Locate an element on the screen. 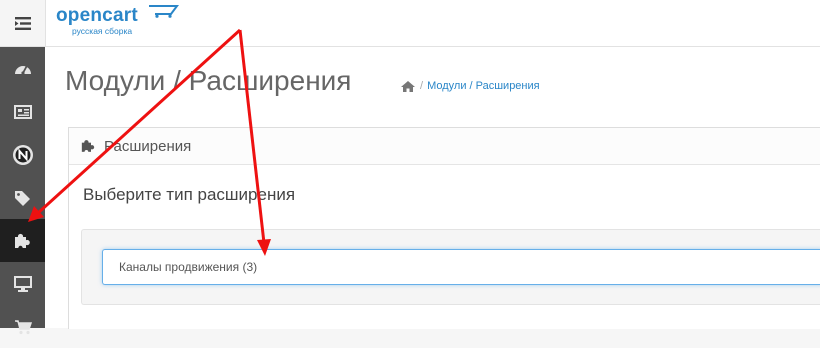 The width and height of the screenshot is (820, 348). extension-type-selected-value: Каналы продвижения (3) is located at coordinates (188, 267).